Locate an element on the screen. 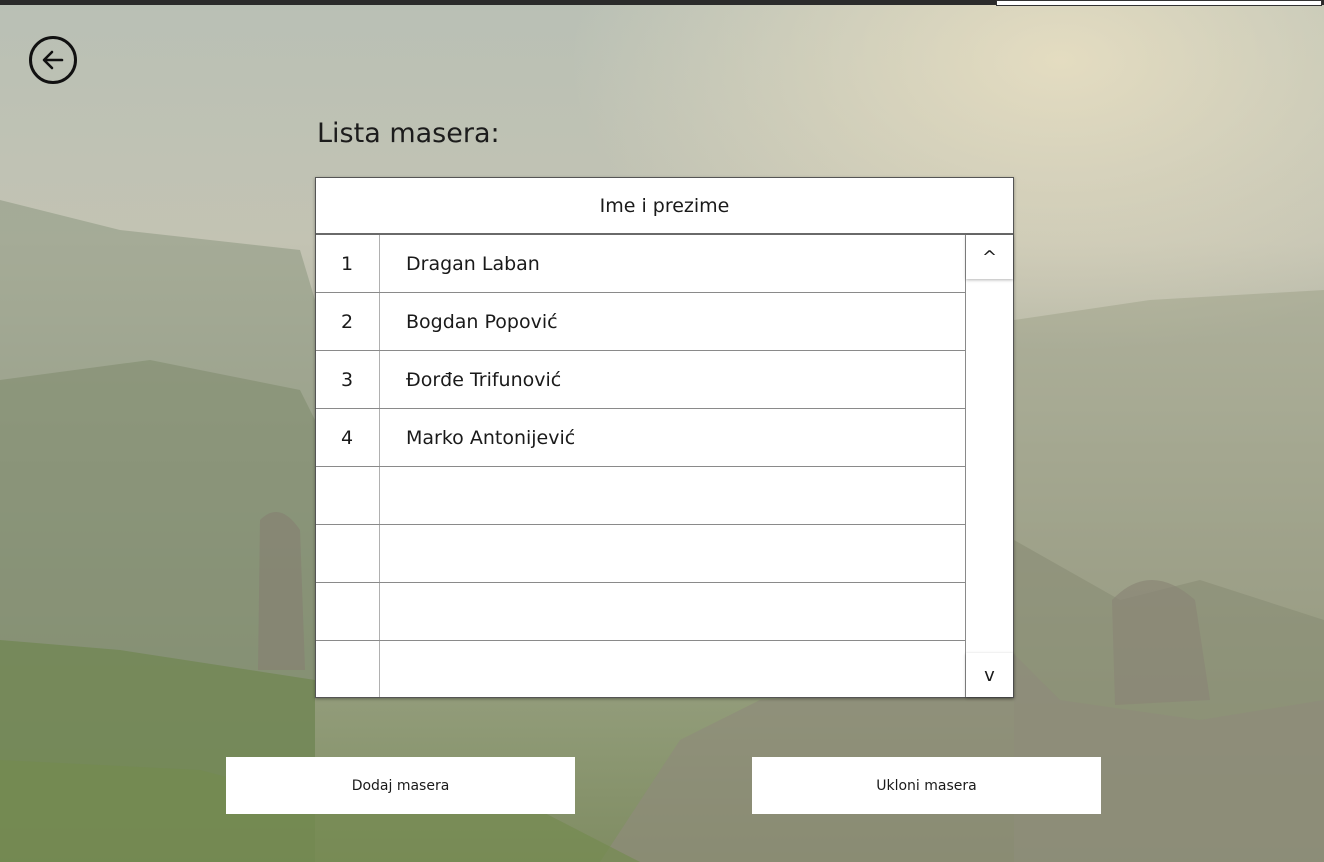 This screenshot has width=1324, height=862. row-name: Đorđe Trifunović is located at coordinates (484, 379).